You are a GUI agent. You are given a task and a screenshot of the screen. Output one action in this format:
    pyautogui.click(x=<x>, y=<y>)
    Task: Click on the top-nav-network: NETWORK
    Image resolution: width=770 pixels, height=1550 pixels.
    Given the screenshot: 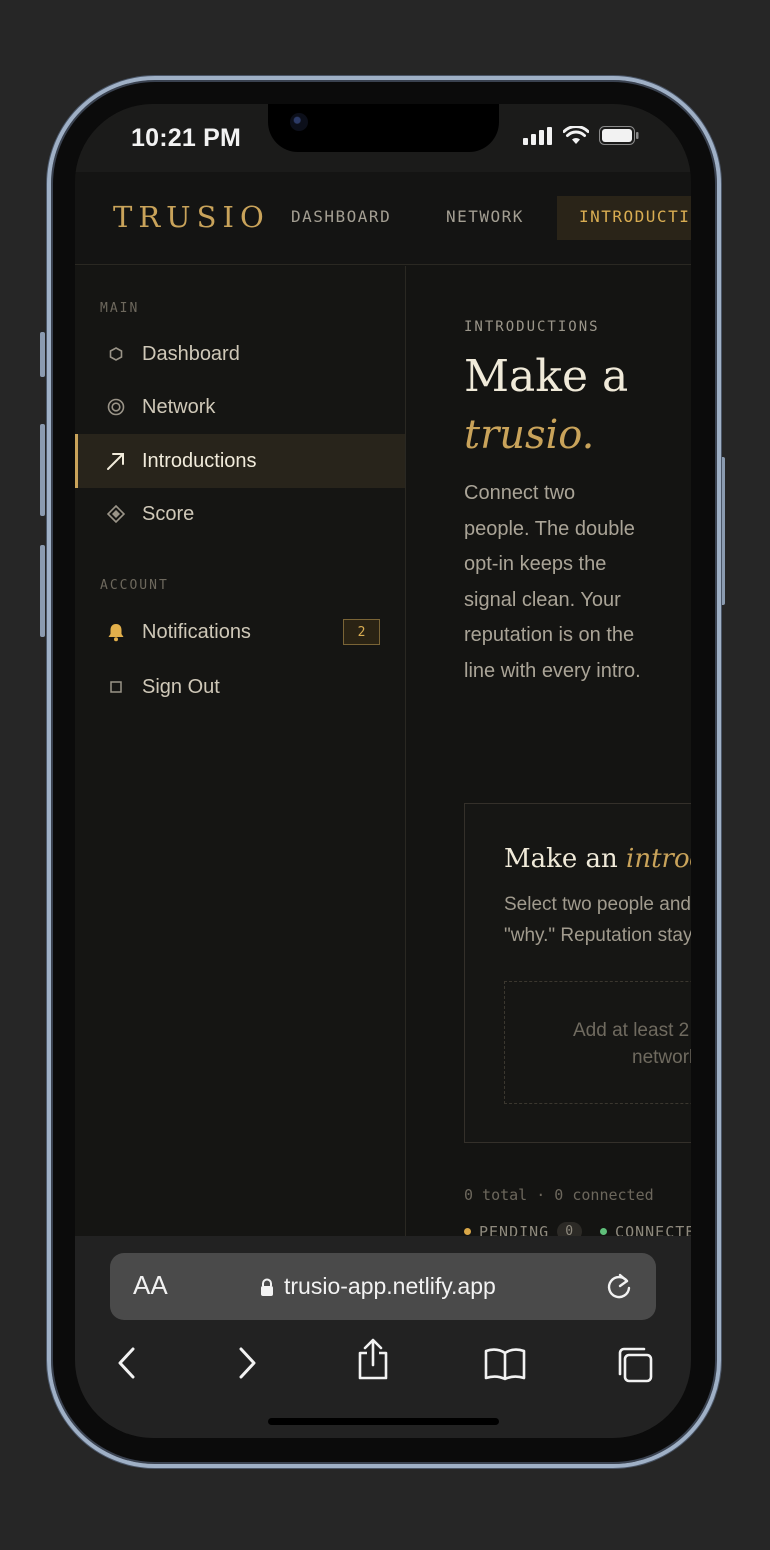 What is the action you would take?
    pyautogui.click(x=485, y=216)
    